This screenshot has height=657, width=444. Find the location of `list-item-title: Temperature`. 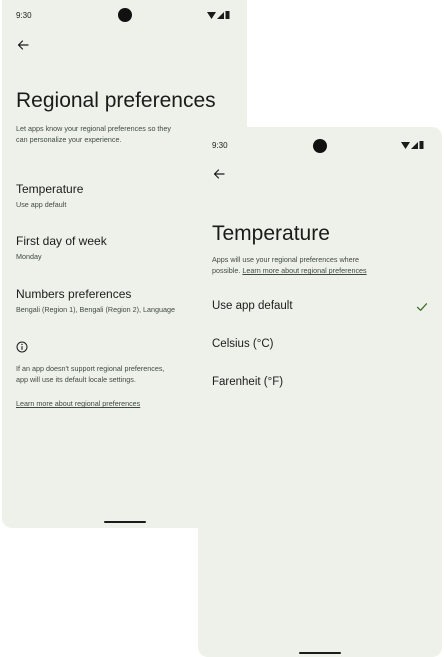

list-item-title: Temperature is located at coordinates (50, 189).